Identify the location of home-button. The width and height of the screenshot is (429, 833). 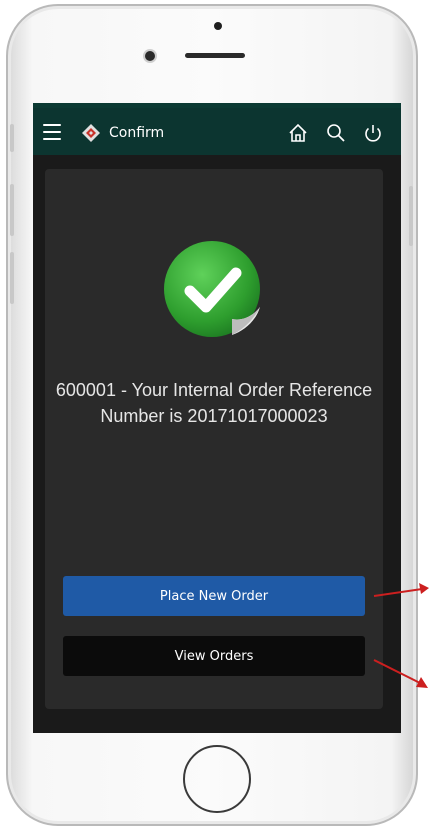
(217, 779).